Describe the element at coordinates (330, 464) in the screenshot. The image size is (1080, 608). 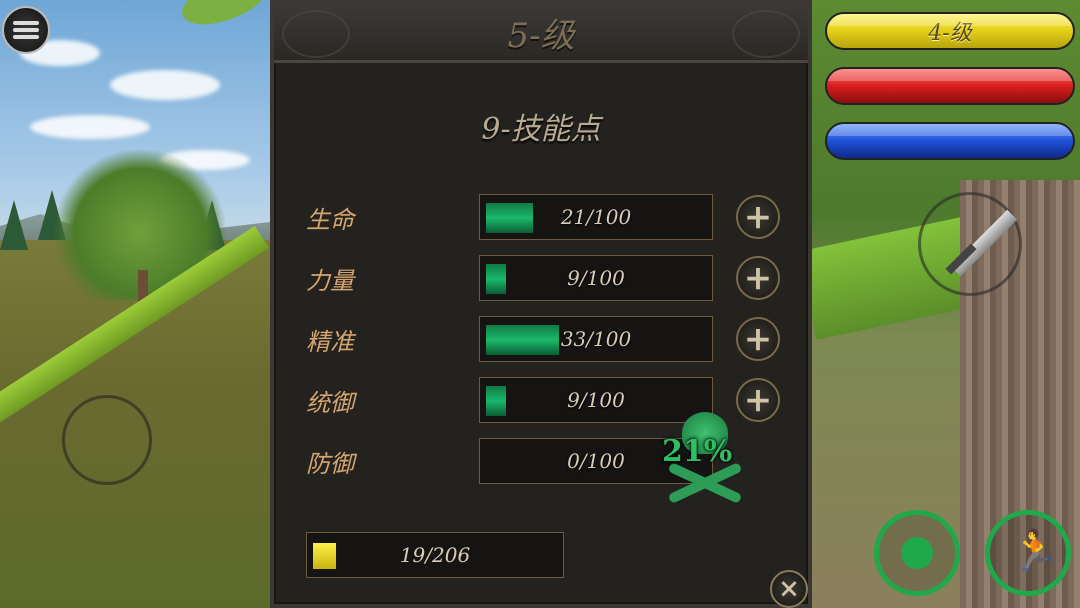
I see `stat-label-defense: 防御` at that location.